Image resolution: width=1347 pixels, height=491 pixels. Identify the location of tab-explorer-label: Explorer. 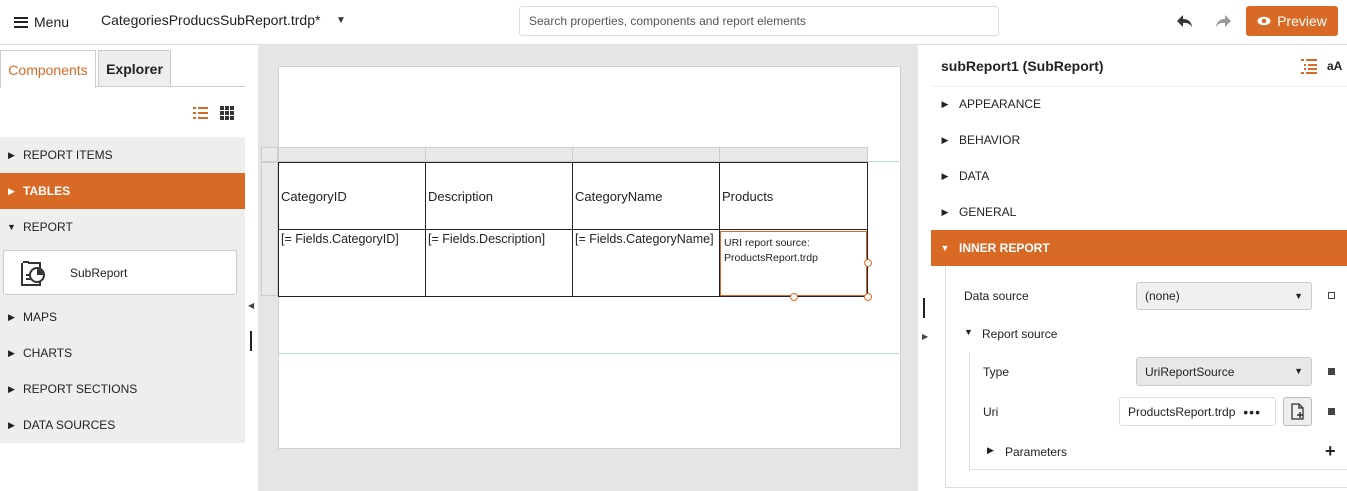
(134, 68).